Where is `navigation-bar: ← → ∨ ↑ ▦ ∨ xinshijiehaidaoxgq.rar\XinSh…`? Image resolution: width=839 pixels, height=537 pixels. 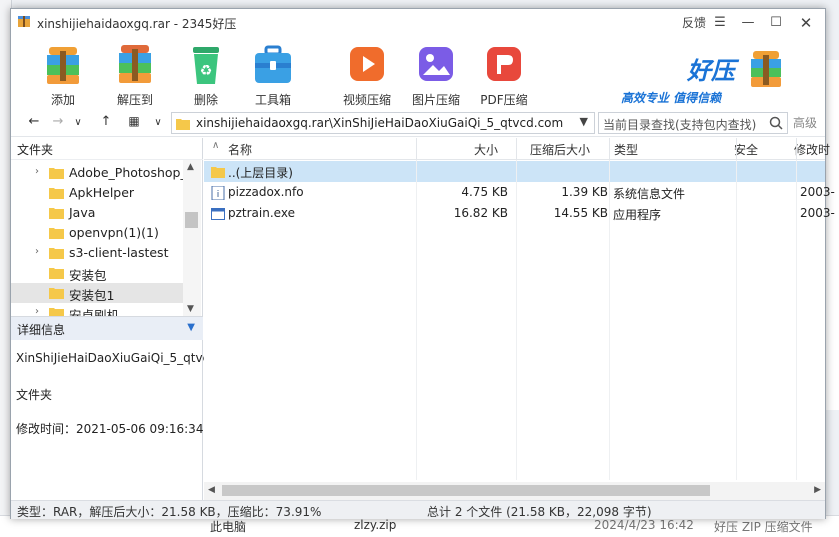
navigation-bar: ← → ∨ ↑ ▦ ∨ xinshijiehaidaoxgq.rar\XinSh… is located at coordinates (418, 123).